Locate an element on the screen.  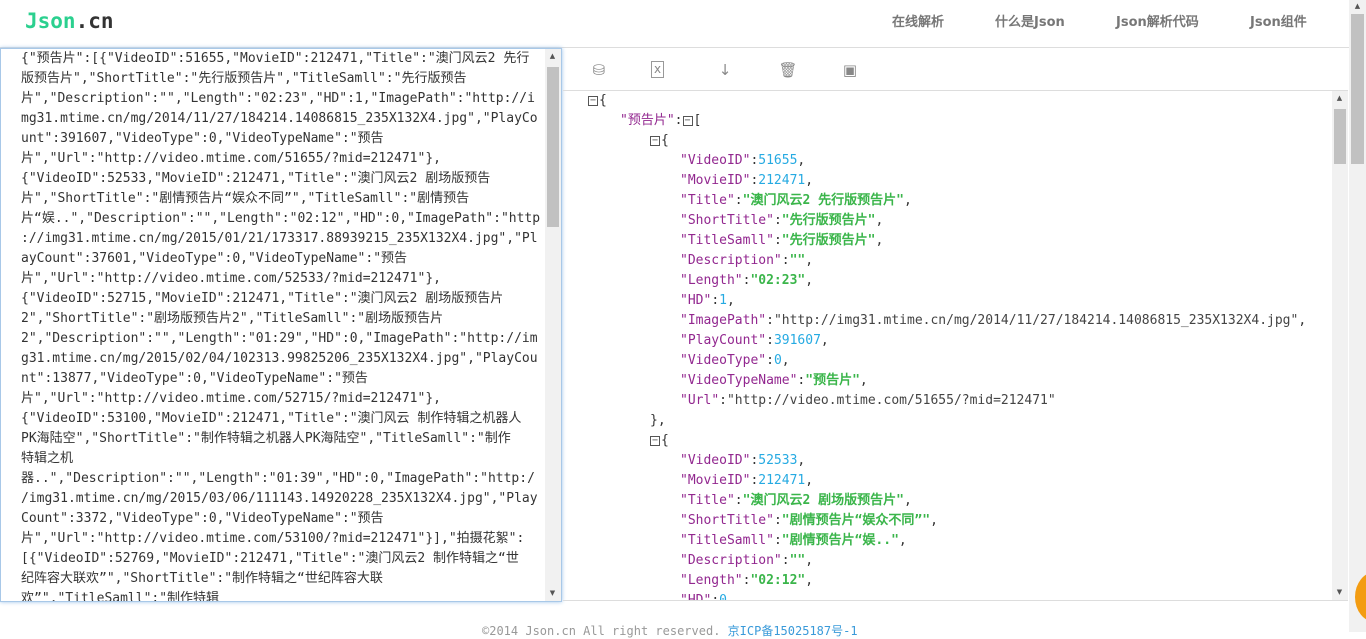
input-line: 纪阵容大联欢”","ShortTitle":"制作特辑之“世纪阵容大联 is located at coordinates (202, 578).